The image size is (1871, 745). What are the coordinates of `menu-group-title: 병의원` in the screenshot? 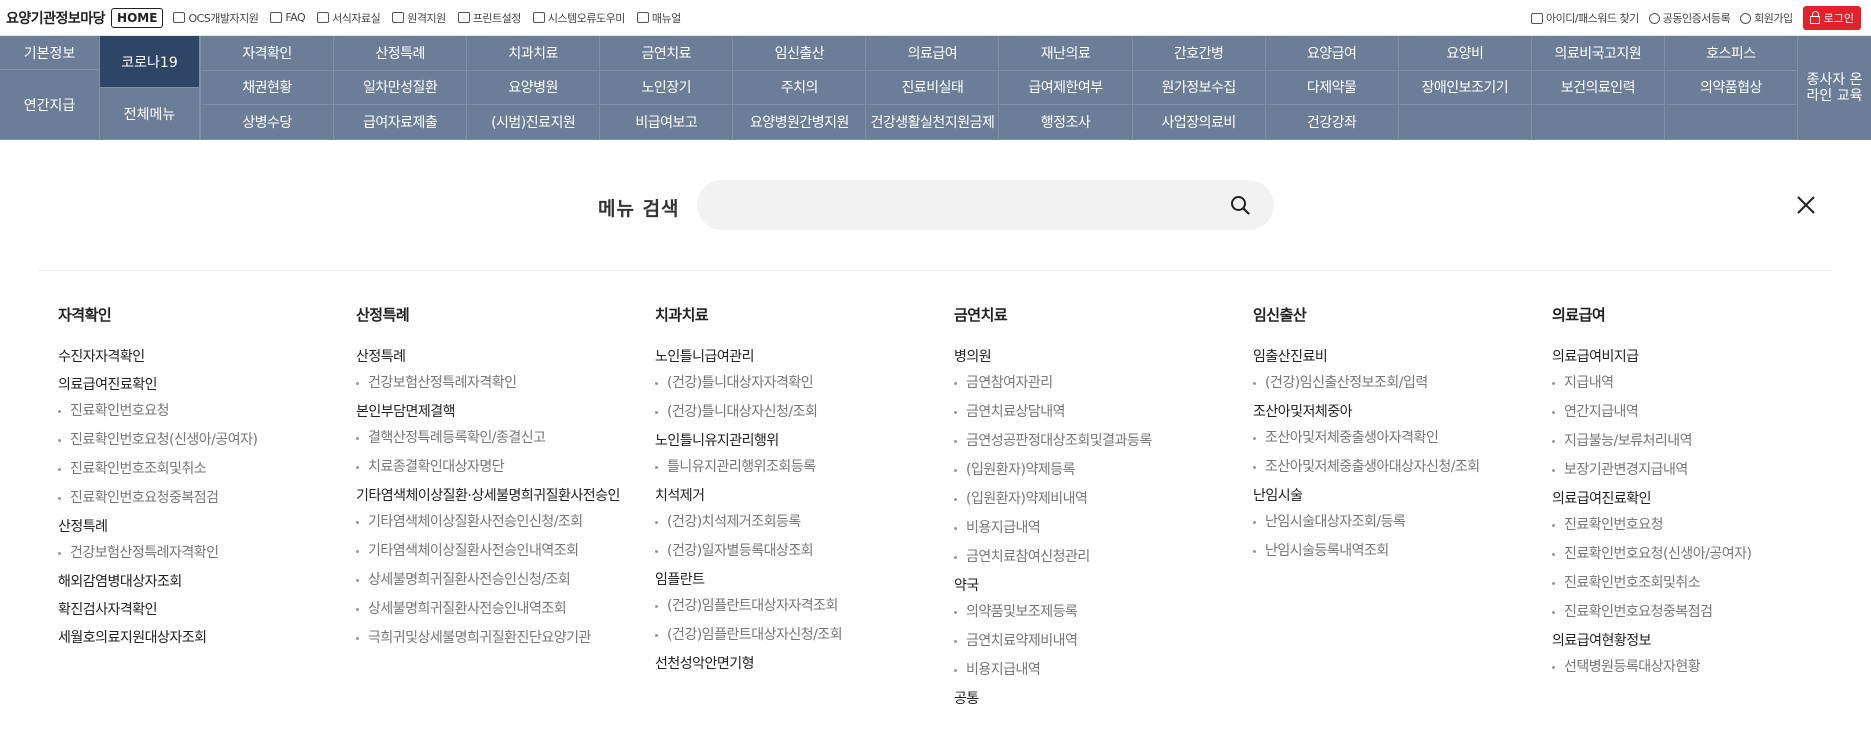 It's located at (1089, 357).